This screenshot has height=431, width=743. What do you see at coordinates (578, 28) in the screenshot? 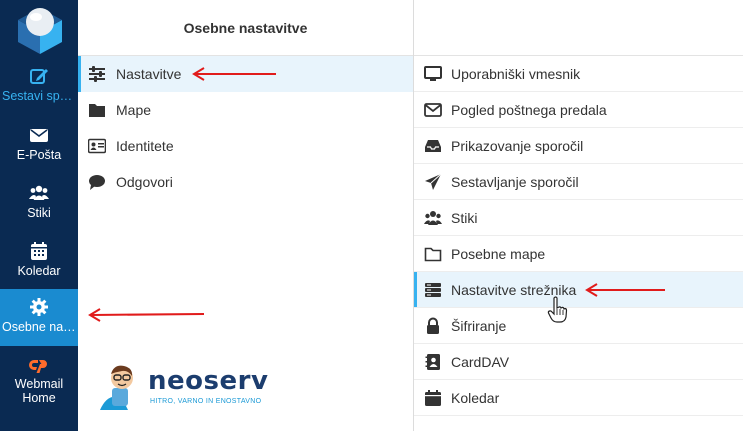
I see `preferences-header` at bounding box center [578, 28].